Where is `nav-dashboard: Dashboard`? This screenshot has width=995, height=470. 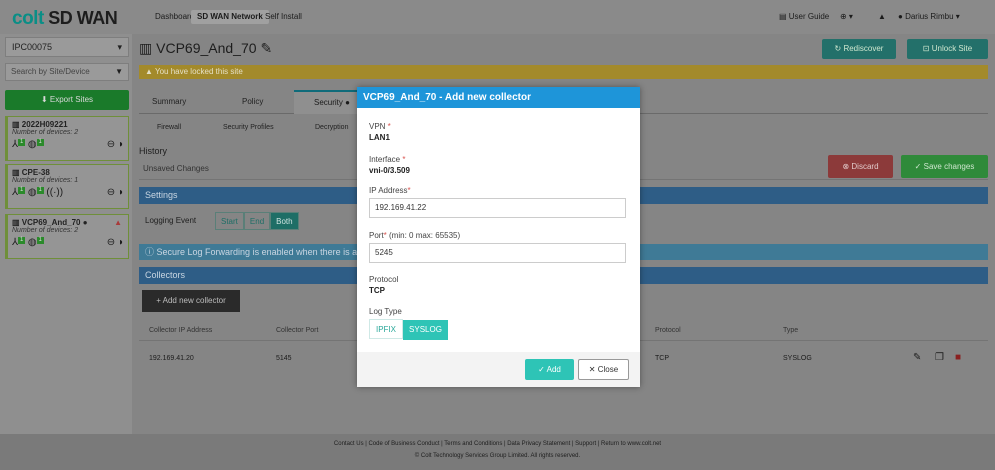 nav-dashboard: Dashboard is located at coordinates (174, 17).